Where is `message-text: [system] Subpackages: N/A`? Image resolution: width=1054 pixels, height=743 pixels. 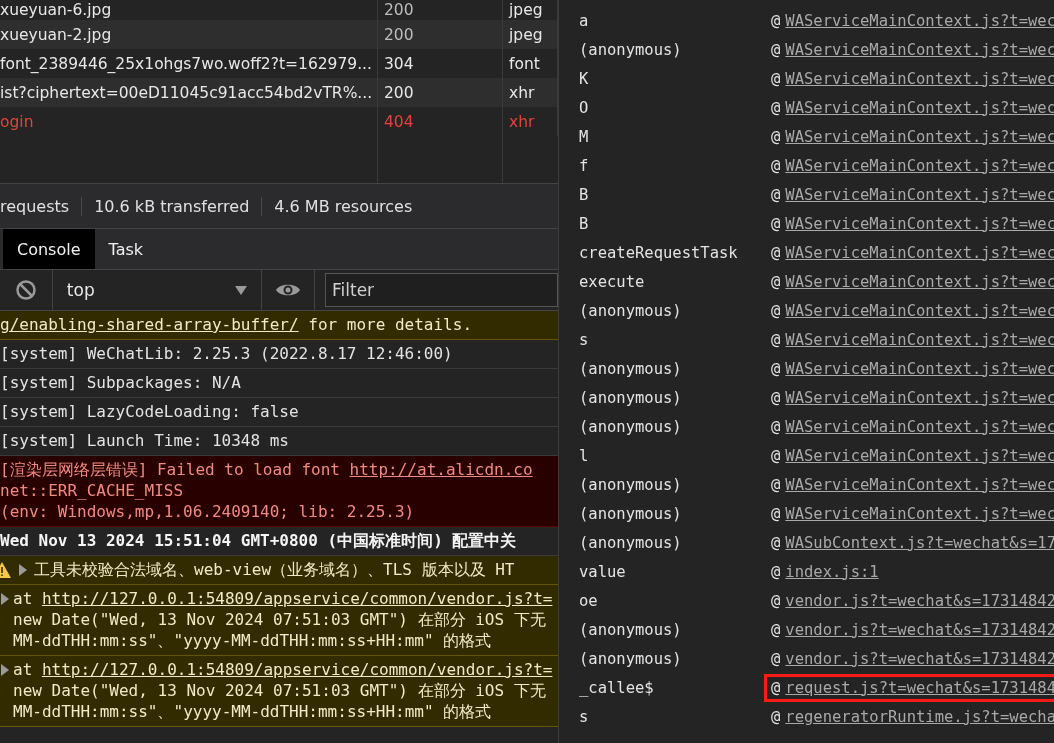
message-text: [system] Subpackages: N/A is located at coordinates (120, 382).